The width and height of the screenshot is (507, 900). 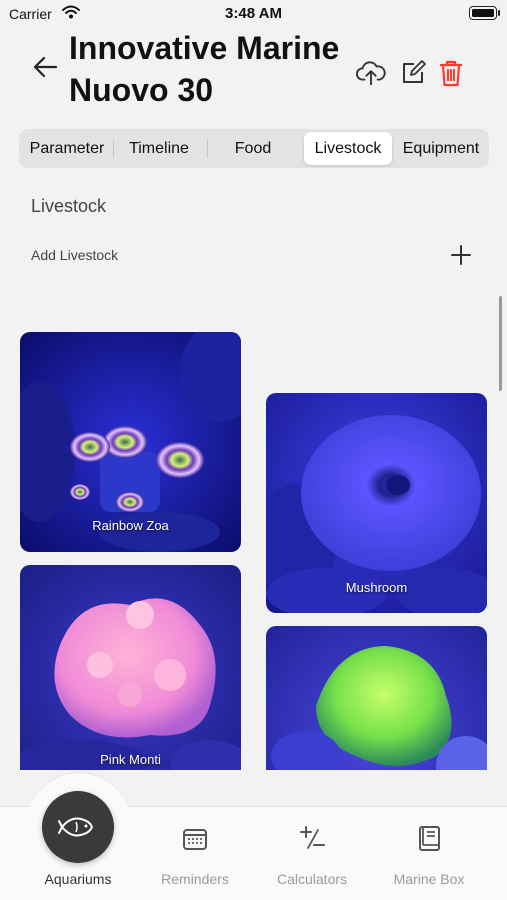 What do you see at coordinates (376, 587) in the screenshot?
I see `card-name: Mushroom` at bounding box center [376, 587].